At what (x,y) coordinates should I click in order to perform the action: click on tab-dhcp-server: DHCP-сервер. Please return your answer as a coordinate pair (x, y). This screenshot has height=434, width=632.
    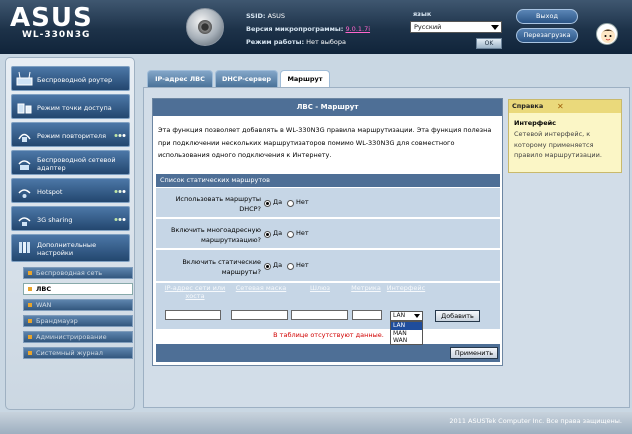
    Looking at the image, I should click on (246, 78).